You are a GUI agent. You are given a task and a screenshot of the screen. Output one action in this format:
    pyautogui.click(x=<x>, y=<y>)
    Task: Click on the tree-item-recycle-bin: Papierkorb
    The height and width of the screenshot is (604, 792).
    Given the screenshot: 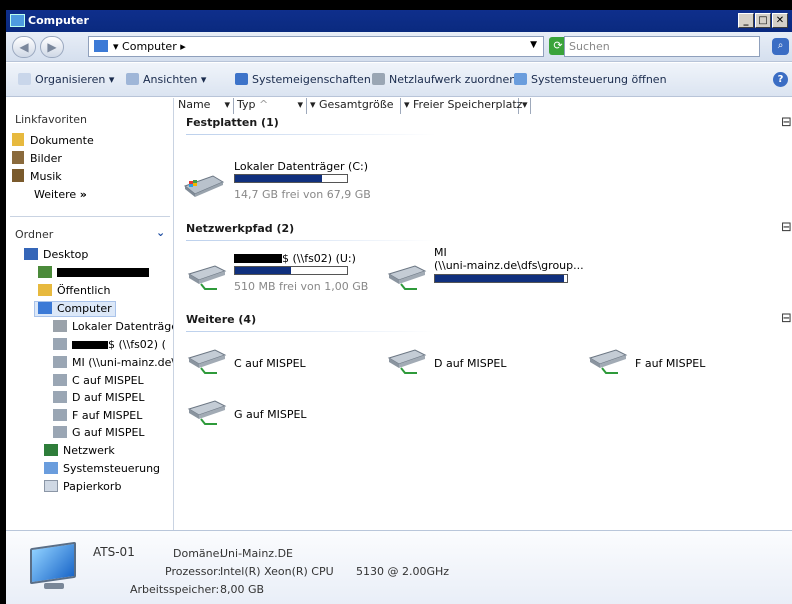 What is the action you would take?
    pyautogui.click(x=82, y=488)
    